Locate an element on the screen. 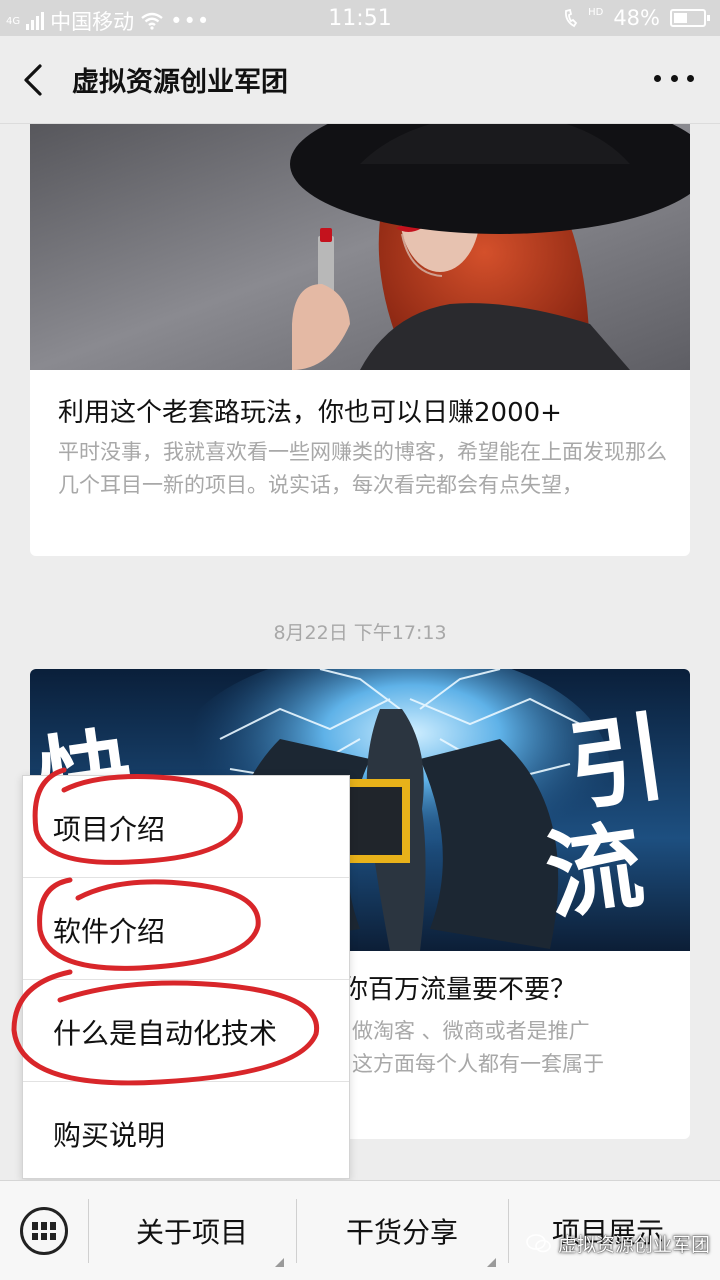 The width and height of the screenshot is (720, 1280). page-title: 虚拟资源创业军团 is located at coordinates (180, 82).